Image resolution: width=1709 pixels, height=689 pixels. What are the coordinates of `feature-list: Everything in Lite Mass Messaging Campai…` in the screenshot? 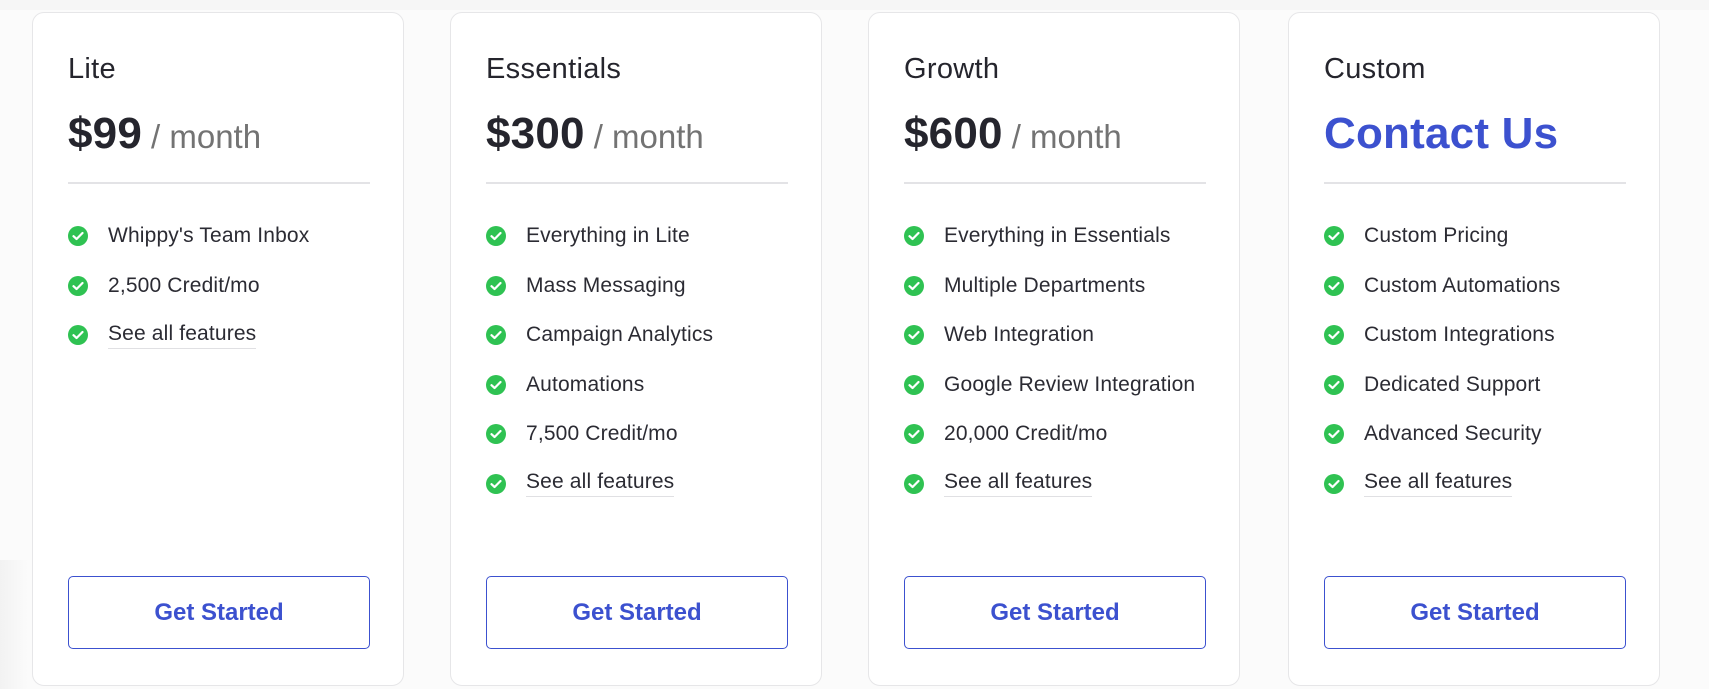 It's located at (599, 372).